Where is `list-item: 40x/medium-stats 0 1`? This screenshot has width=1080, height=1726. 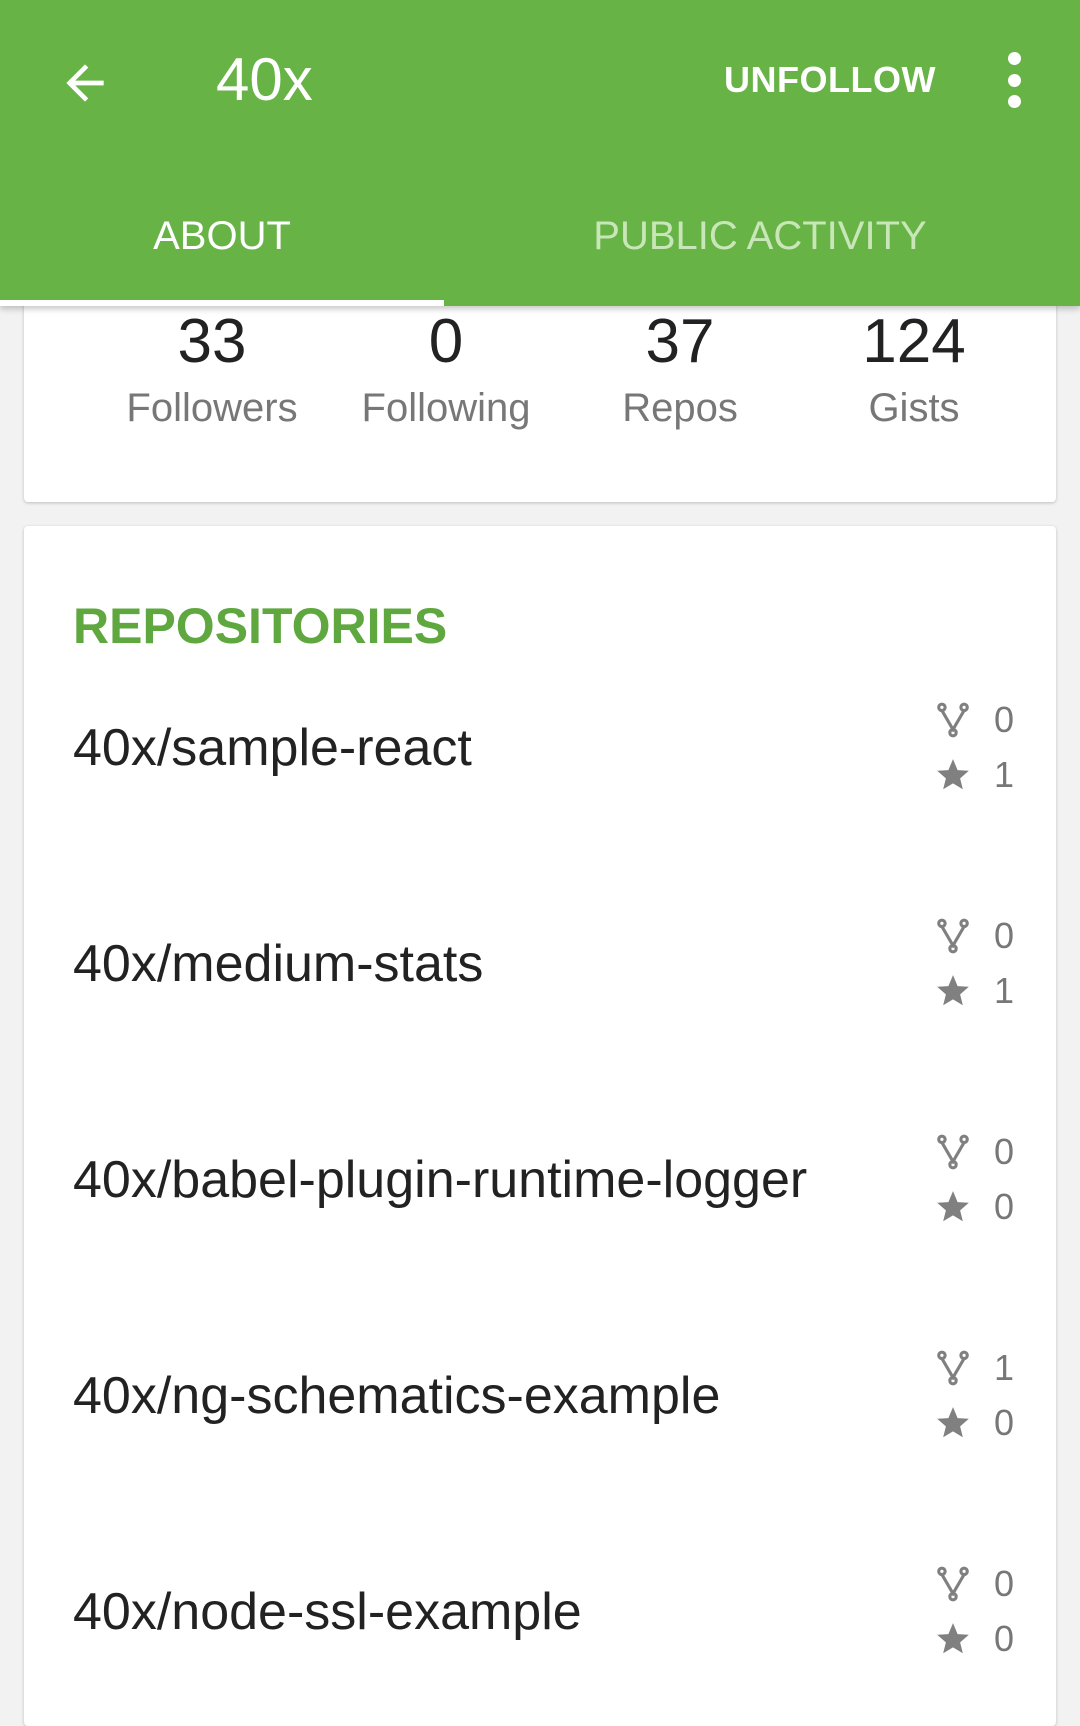 list-item: 40x/medium-stats 0 1 is located at coordinates (540, 964).